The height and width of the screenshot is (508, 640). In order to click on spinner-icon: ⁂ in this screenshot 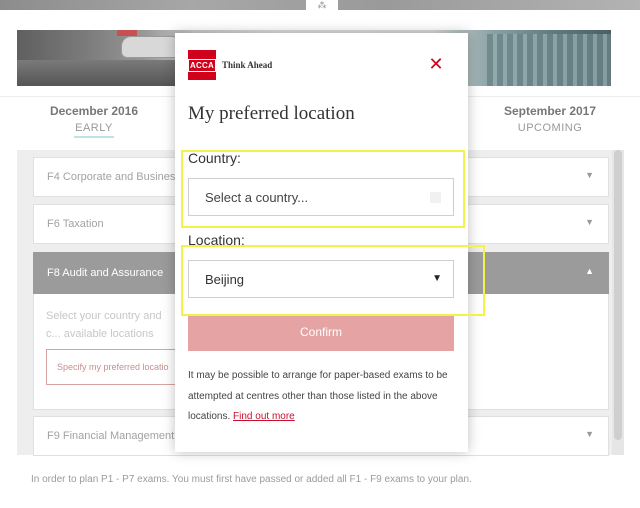, I will do `click(322, 5)`.